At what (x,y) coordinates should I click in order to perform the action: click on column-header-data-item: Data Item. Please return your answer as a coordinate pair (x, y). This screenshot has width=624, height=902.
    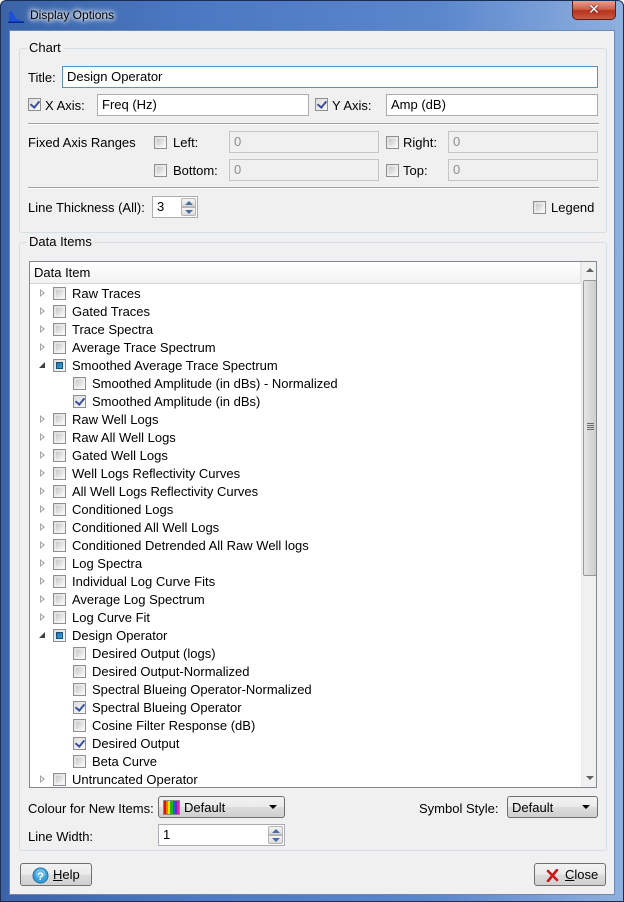
    Looking at the image, I should click on (305, 273).